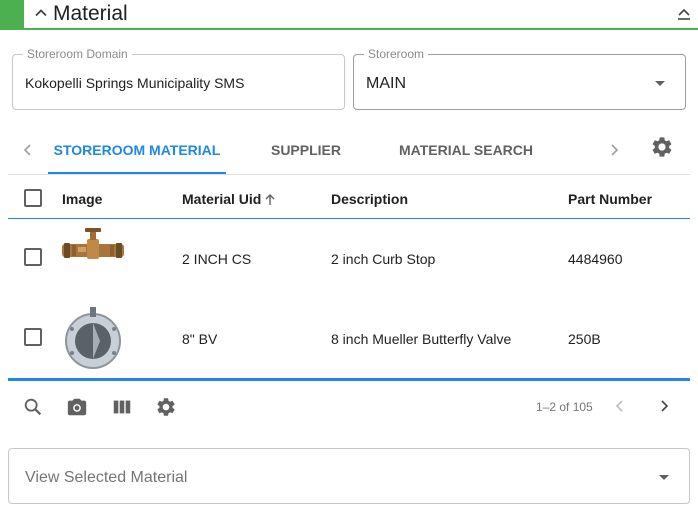  What do you see at coordinates (166, 407) in the screenshot?
I see `table-settings-gear-icon` at bounding box center [166, 407].